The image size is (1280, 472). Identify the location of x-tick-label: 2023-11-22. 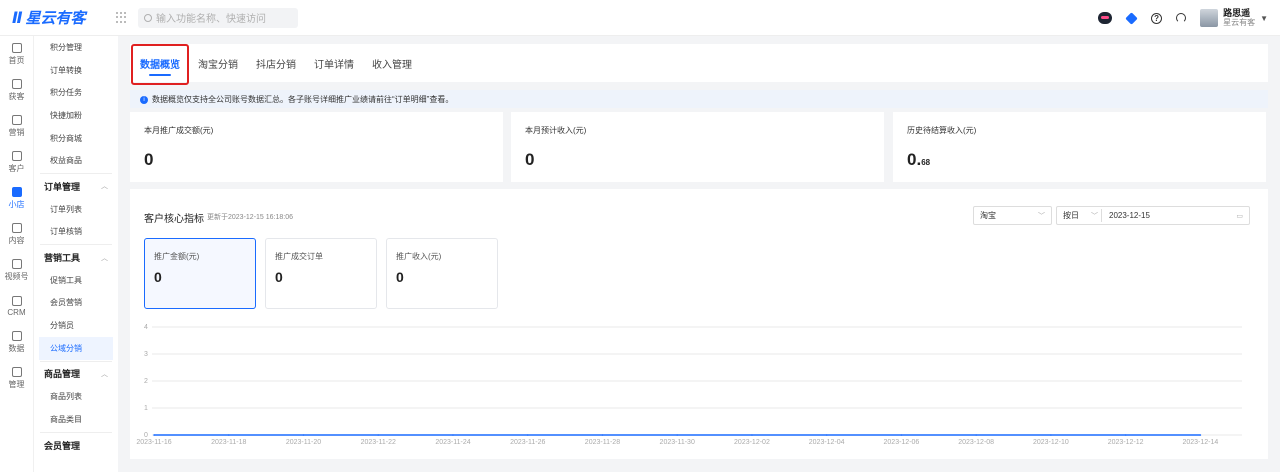
(378, 442).